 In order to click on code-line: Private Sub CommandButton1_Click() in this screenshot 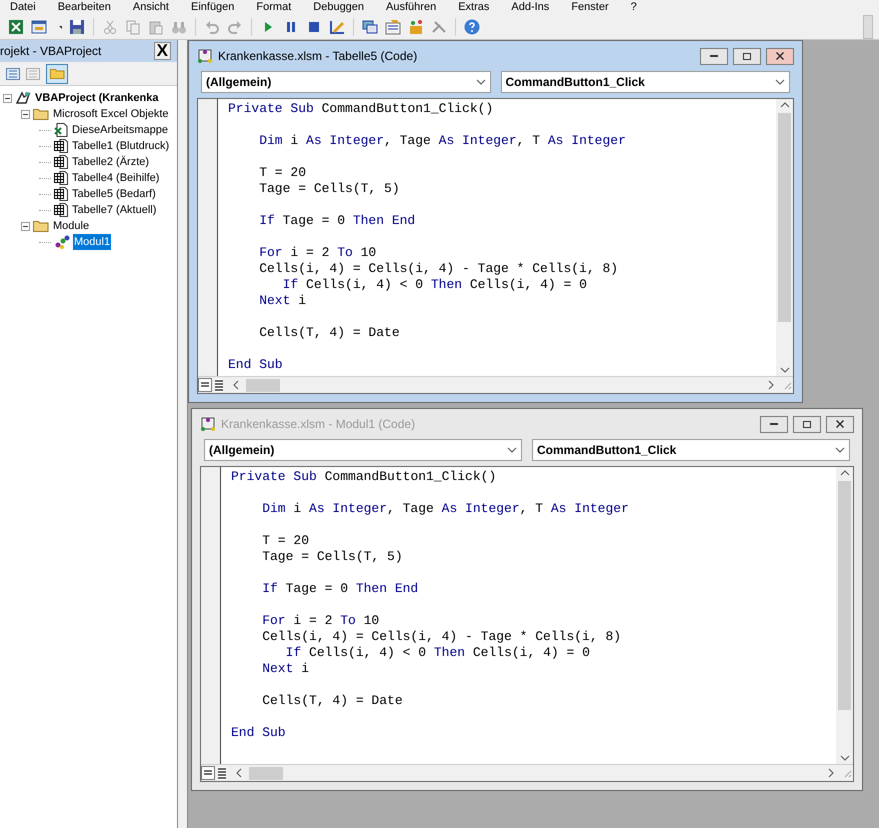, I will do `click(363, 477)`.